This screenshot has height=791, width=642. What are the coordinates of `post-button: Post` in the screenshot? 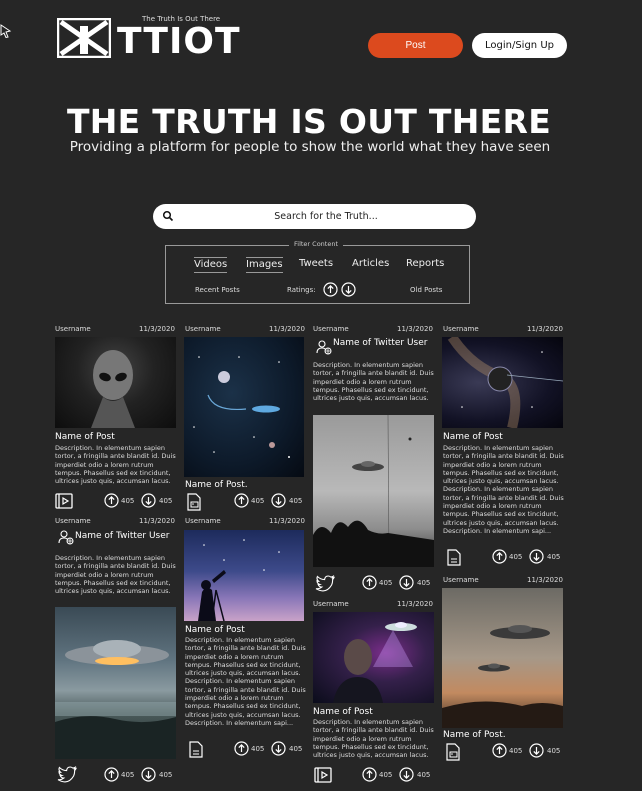 It's located at (415, 45).